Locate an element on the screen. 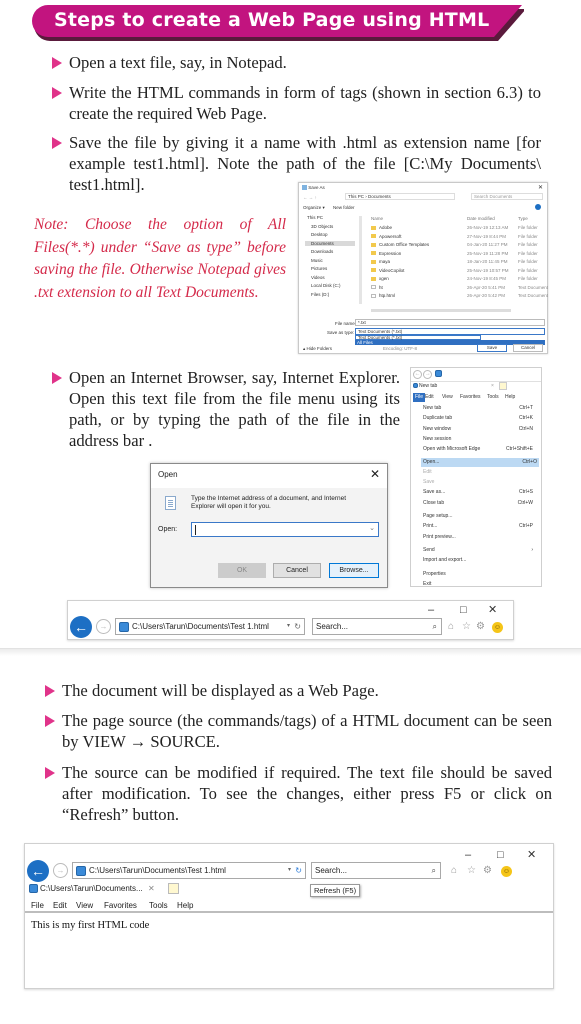 The height and width of the screenshot is (1024, 581). file-menu-item: Close tab Ctrl+W is located at coordinates (479, 503).